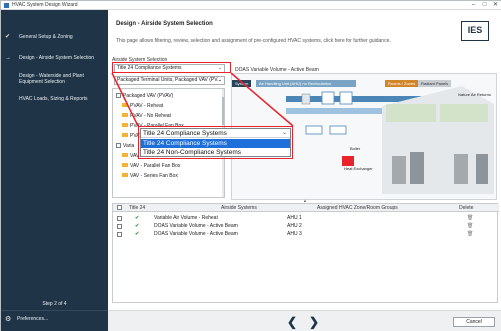  What do you see at coordinates (475, 31) in the screenshot?
I see `ies-logo: IES` at bounding box center [475, 31].